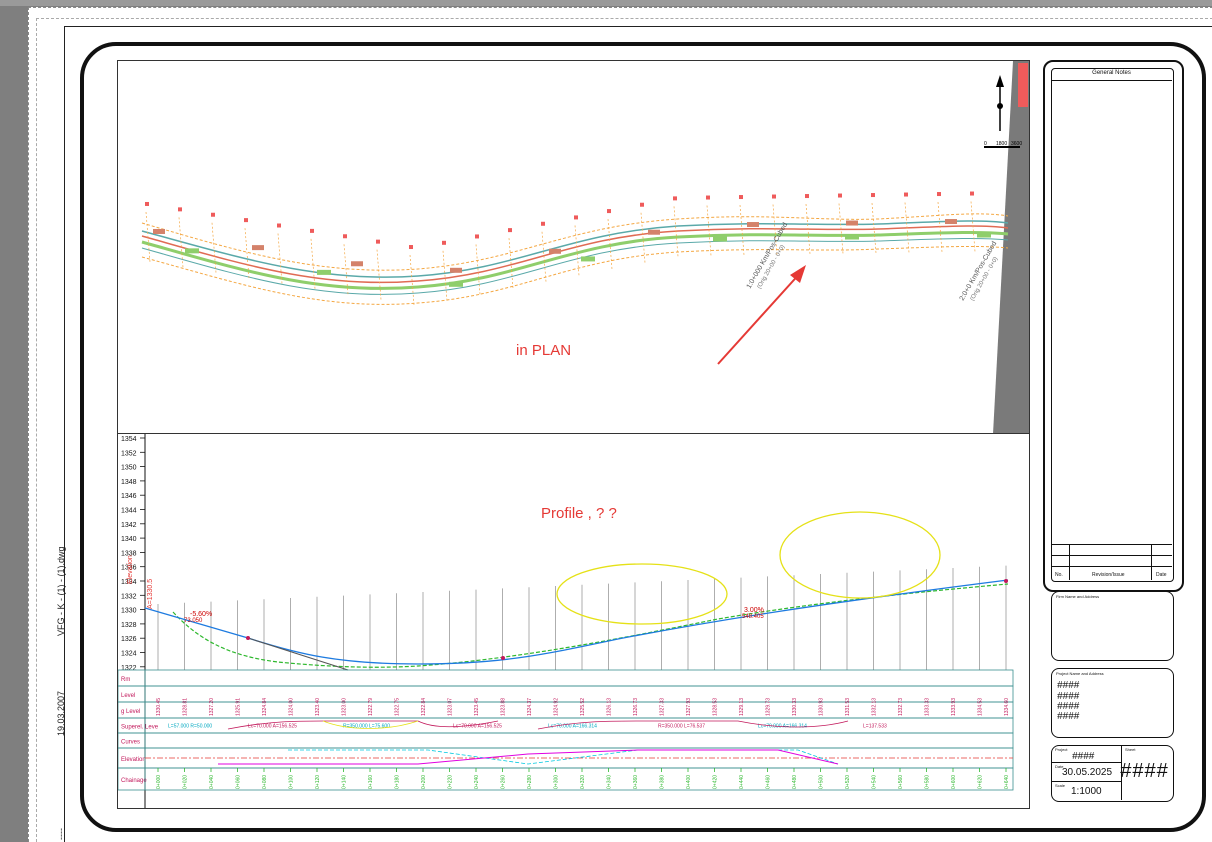 Image resolution: width=1212 pixels, height=842 pixels. What do you see at coordinates (795, 782) in the screenshot?
I see `chainage-value: 0+480` at bounding box center [795, 782].